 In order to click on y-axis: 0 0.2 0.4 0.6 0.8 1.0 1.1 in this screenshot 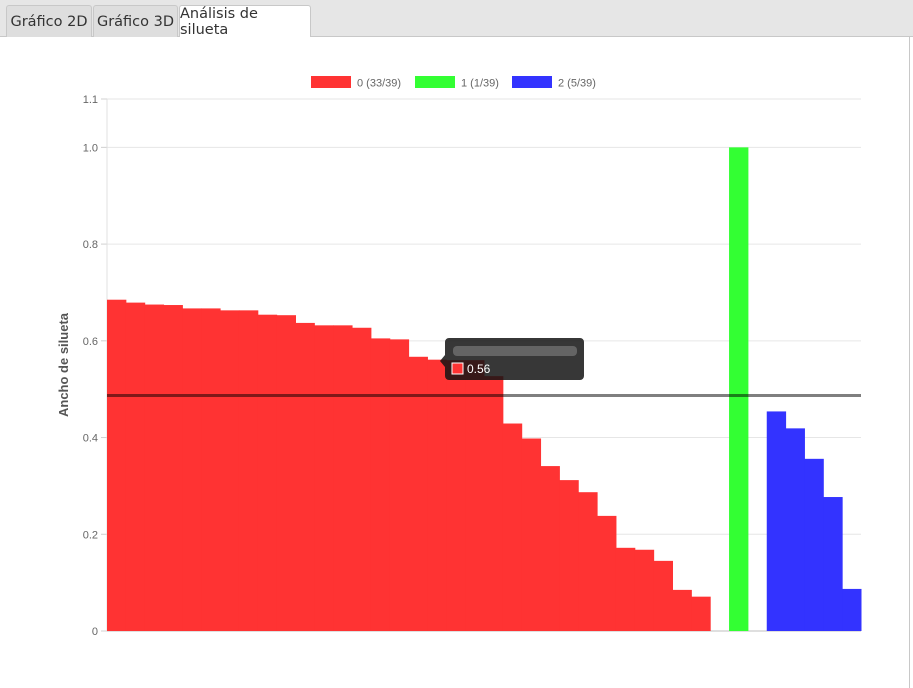, I will do `click(95, 366)`.